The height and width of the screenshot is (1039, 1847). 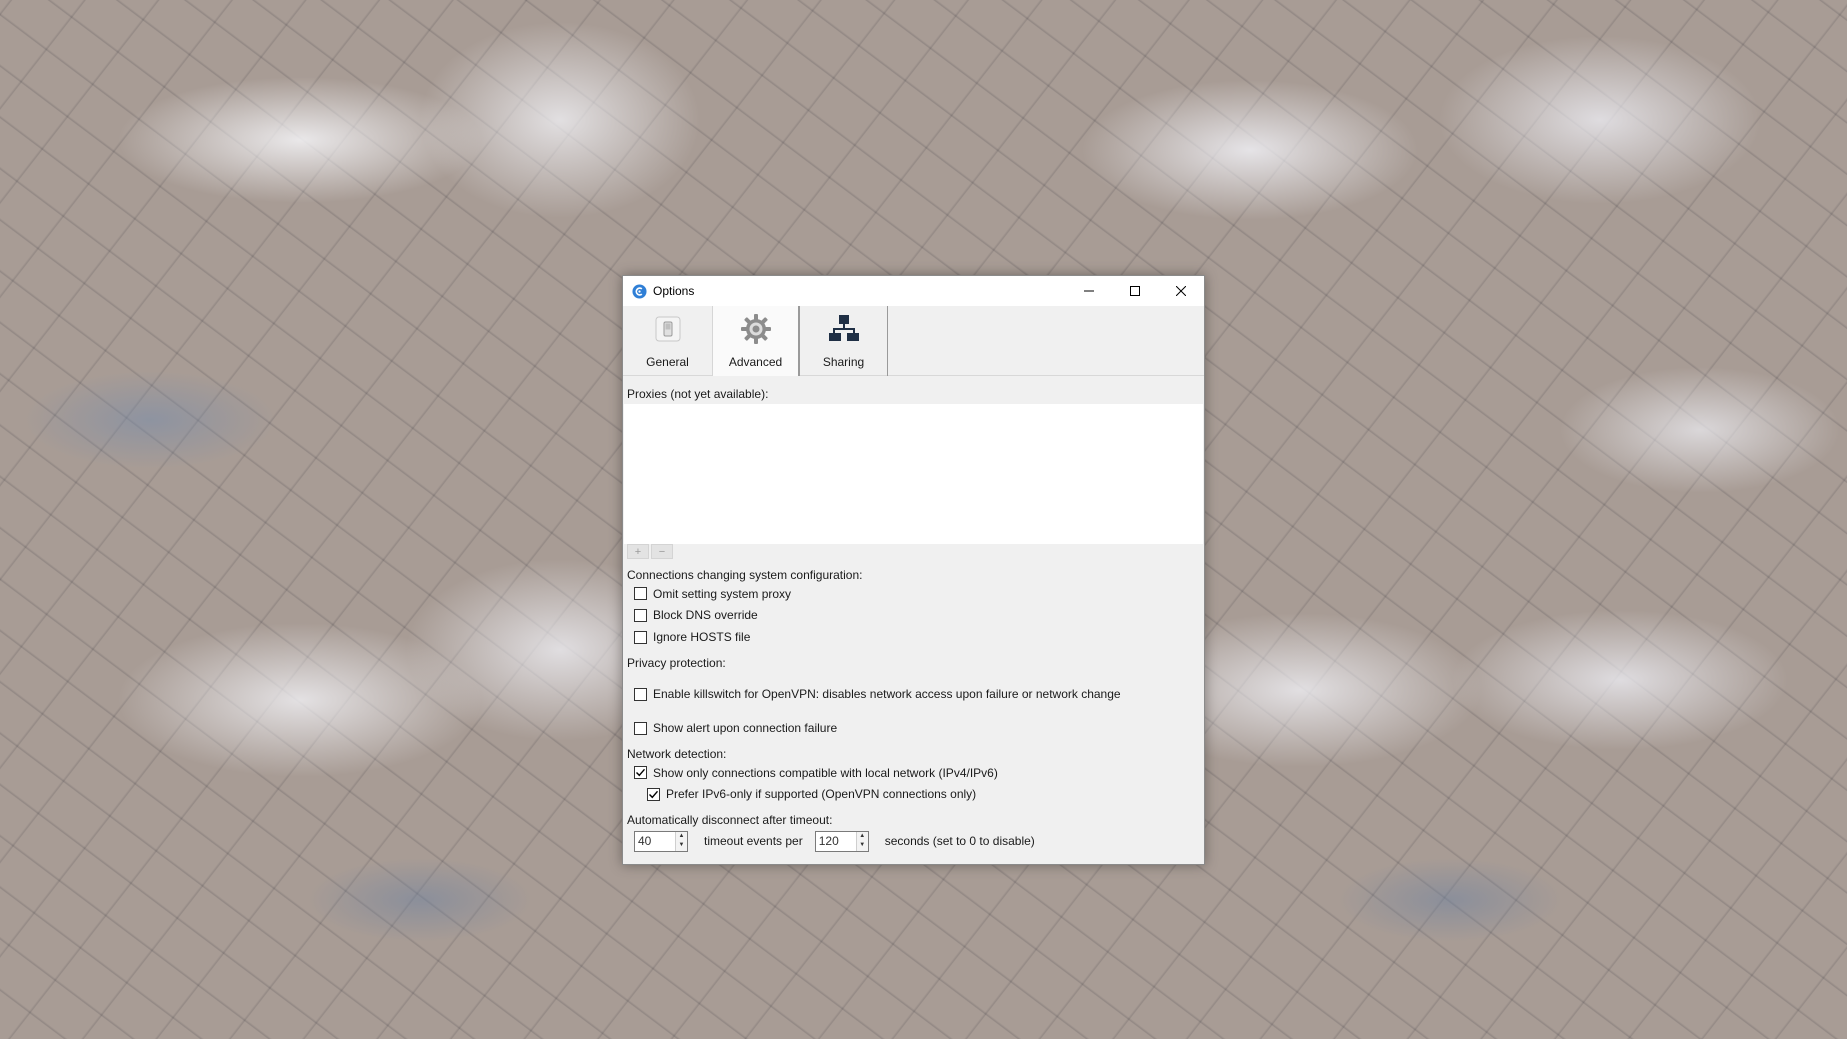 I want to click on tab-toolbar: General Advanced Sharing, so click(x=913, y=341).